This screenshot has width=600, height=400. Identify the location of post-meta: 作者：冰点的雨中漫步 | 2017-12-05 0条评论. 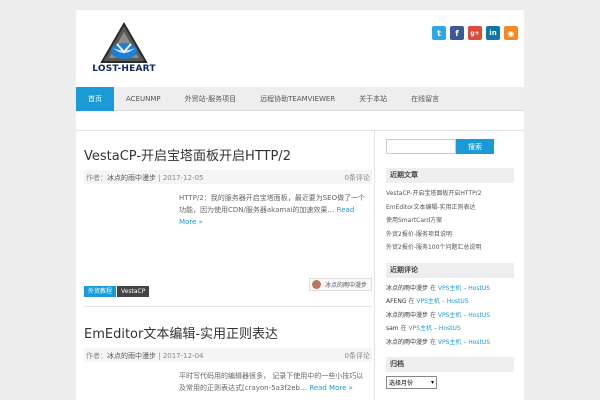
(228, 177).